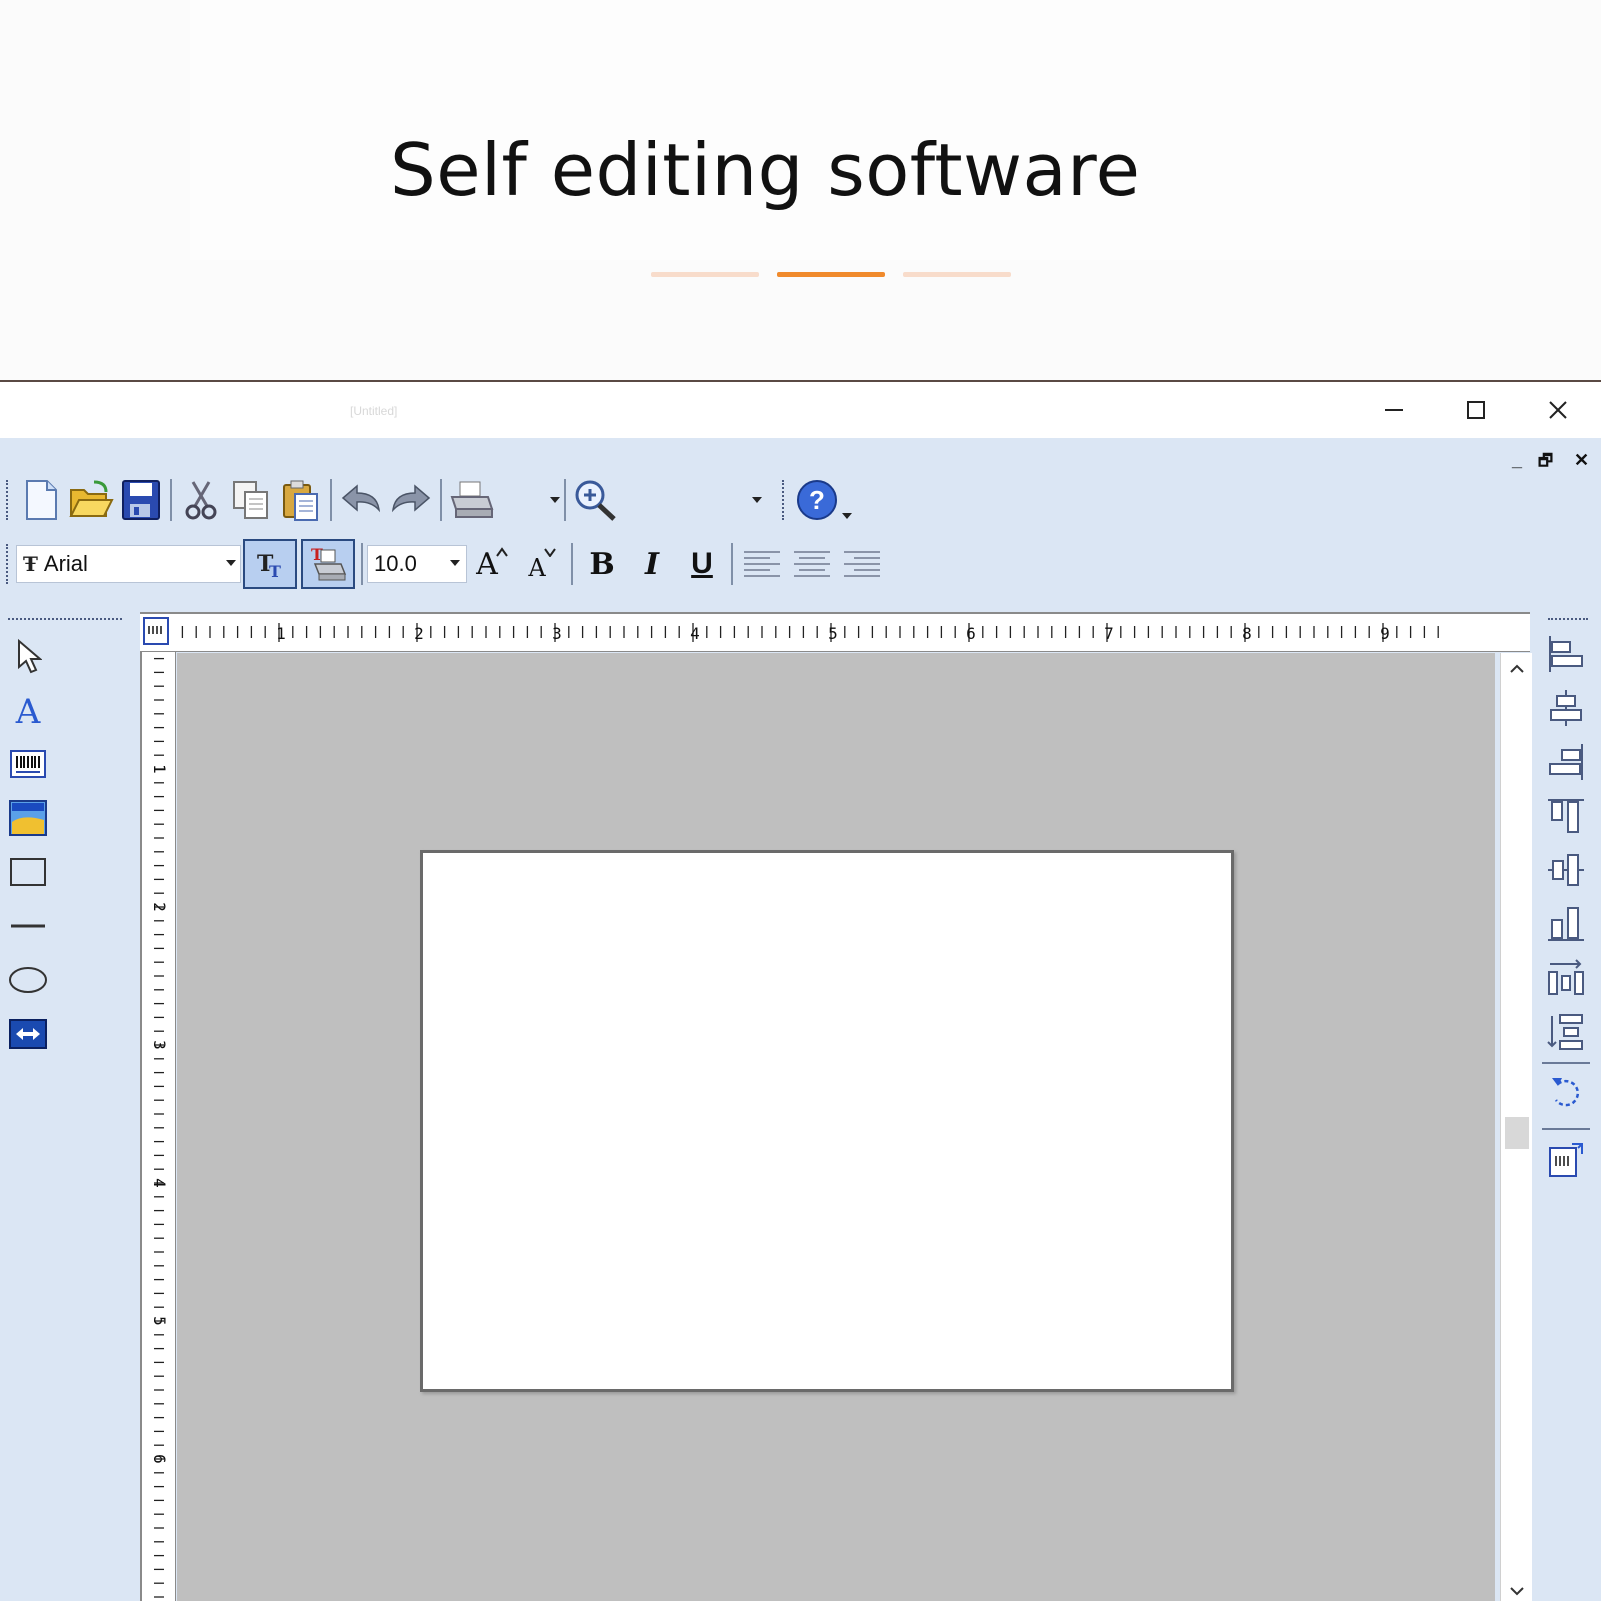  I want to click on database-tool, so click(28, 1034).